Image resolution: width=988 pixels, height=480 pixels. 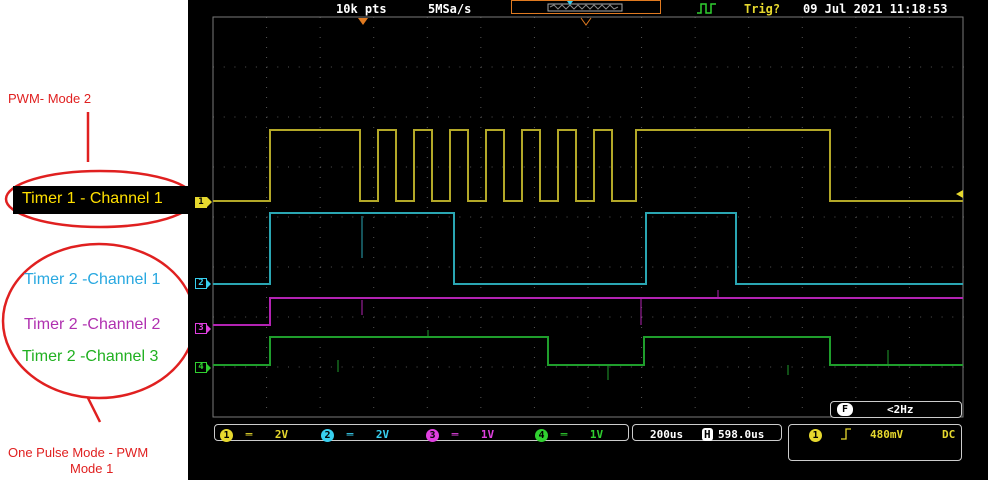 What do you see at coordinates (90, 356) in the screenshot?
I see `timer2-channel3-label: Timer 2 -Channel 3` at bounding box center [90, 356].